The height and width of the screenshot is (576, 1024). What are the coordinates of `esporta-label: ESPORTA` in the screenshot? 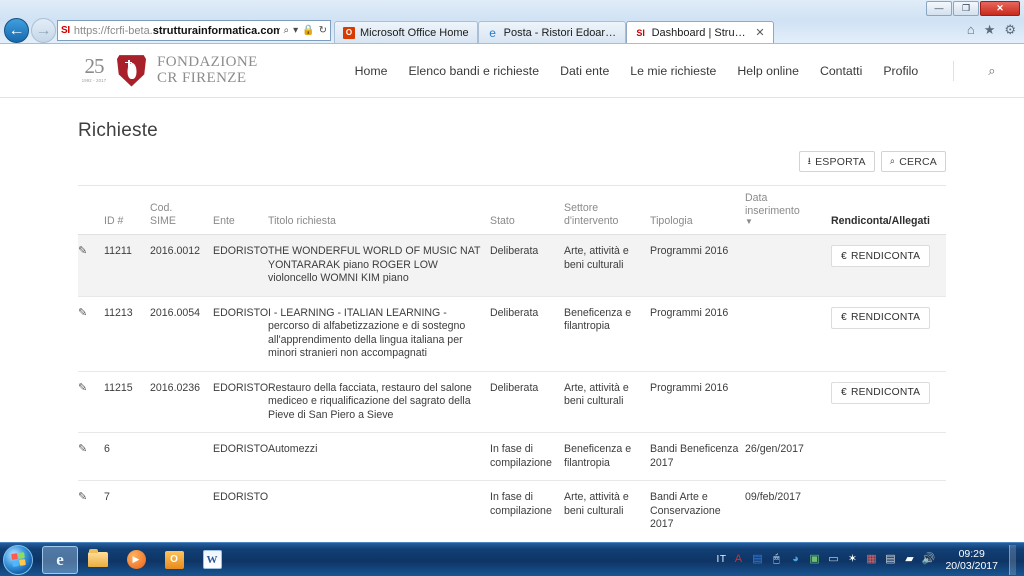 It's located at (840, 161).